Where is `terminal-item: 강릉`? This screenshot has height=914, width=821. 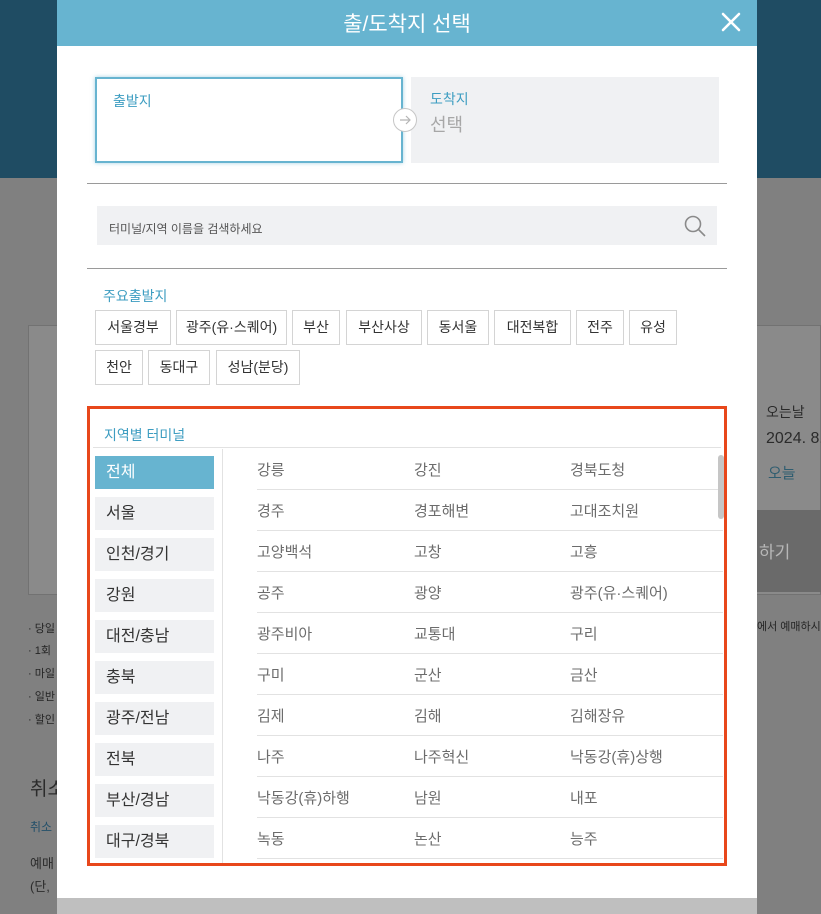
terminal-item: 강릉 is located at coordinates (271, 469).